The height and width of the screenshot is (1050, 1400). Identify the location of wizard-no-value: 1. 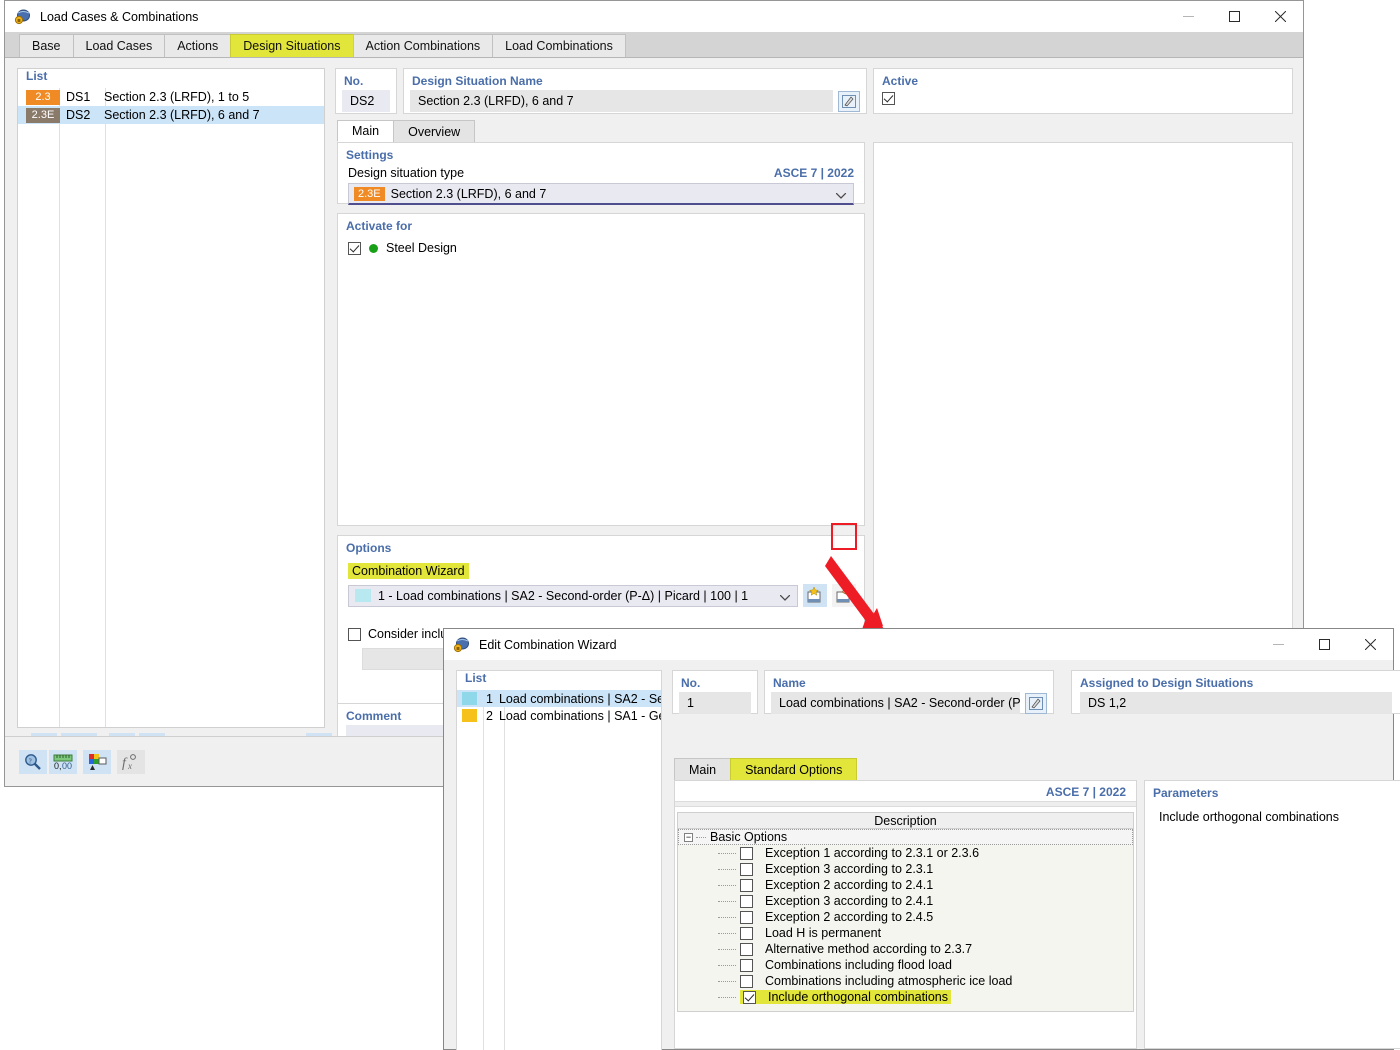
(715, 703).